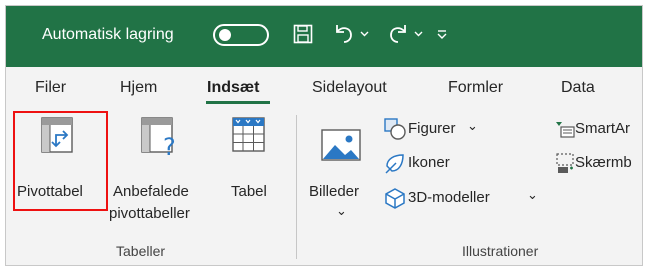 The image size is (647, 269). I want to click on group-separator, so click(296, 187).